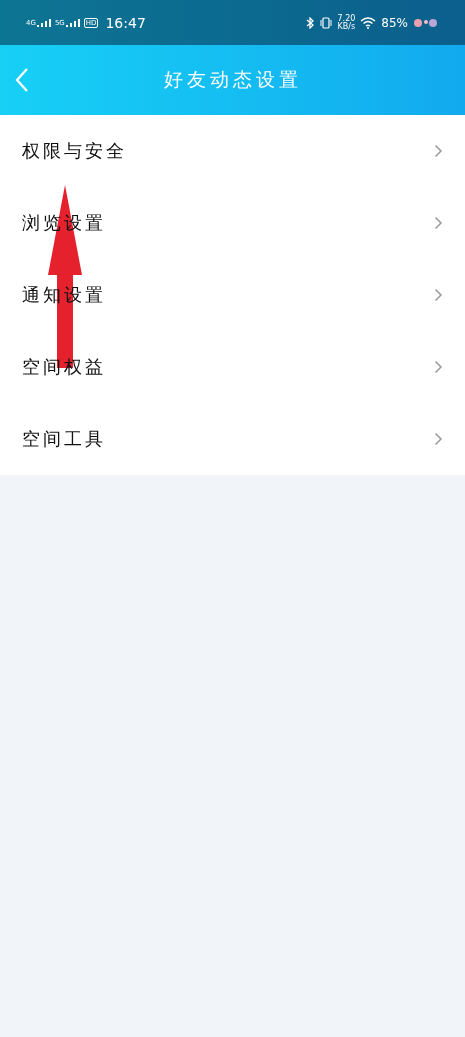  I want to click on flowers-icon, so click(426, 22).